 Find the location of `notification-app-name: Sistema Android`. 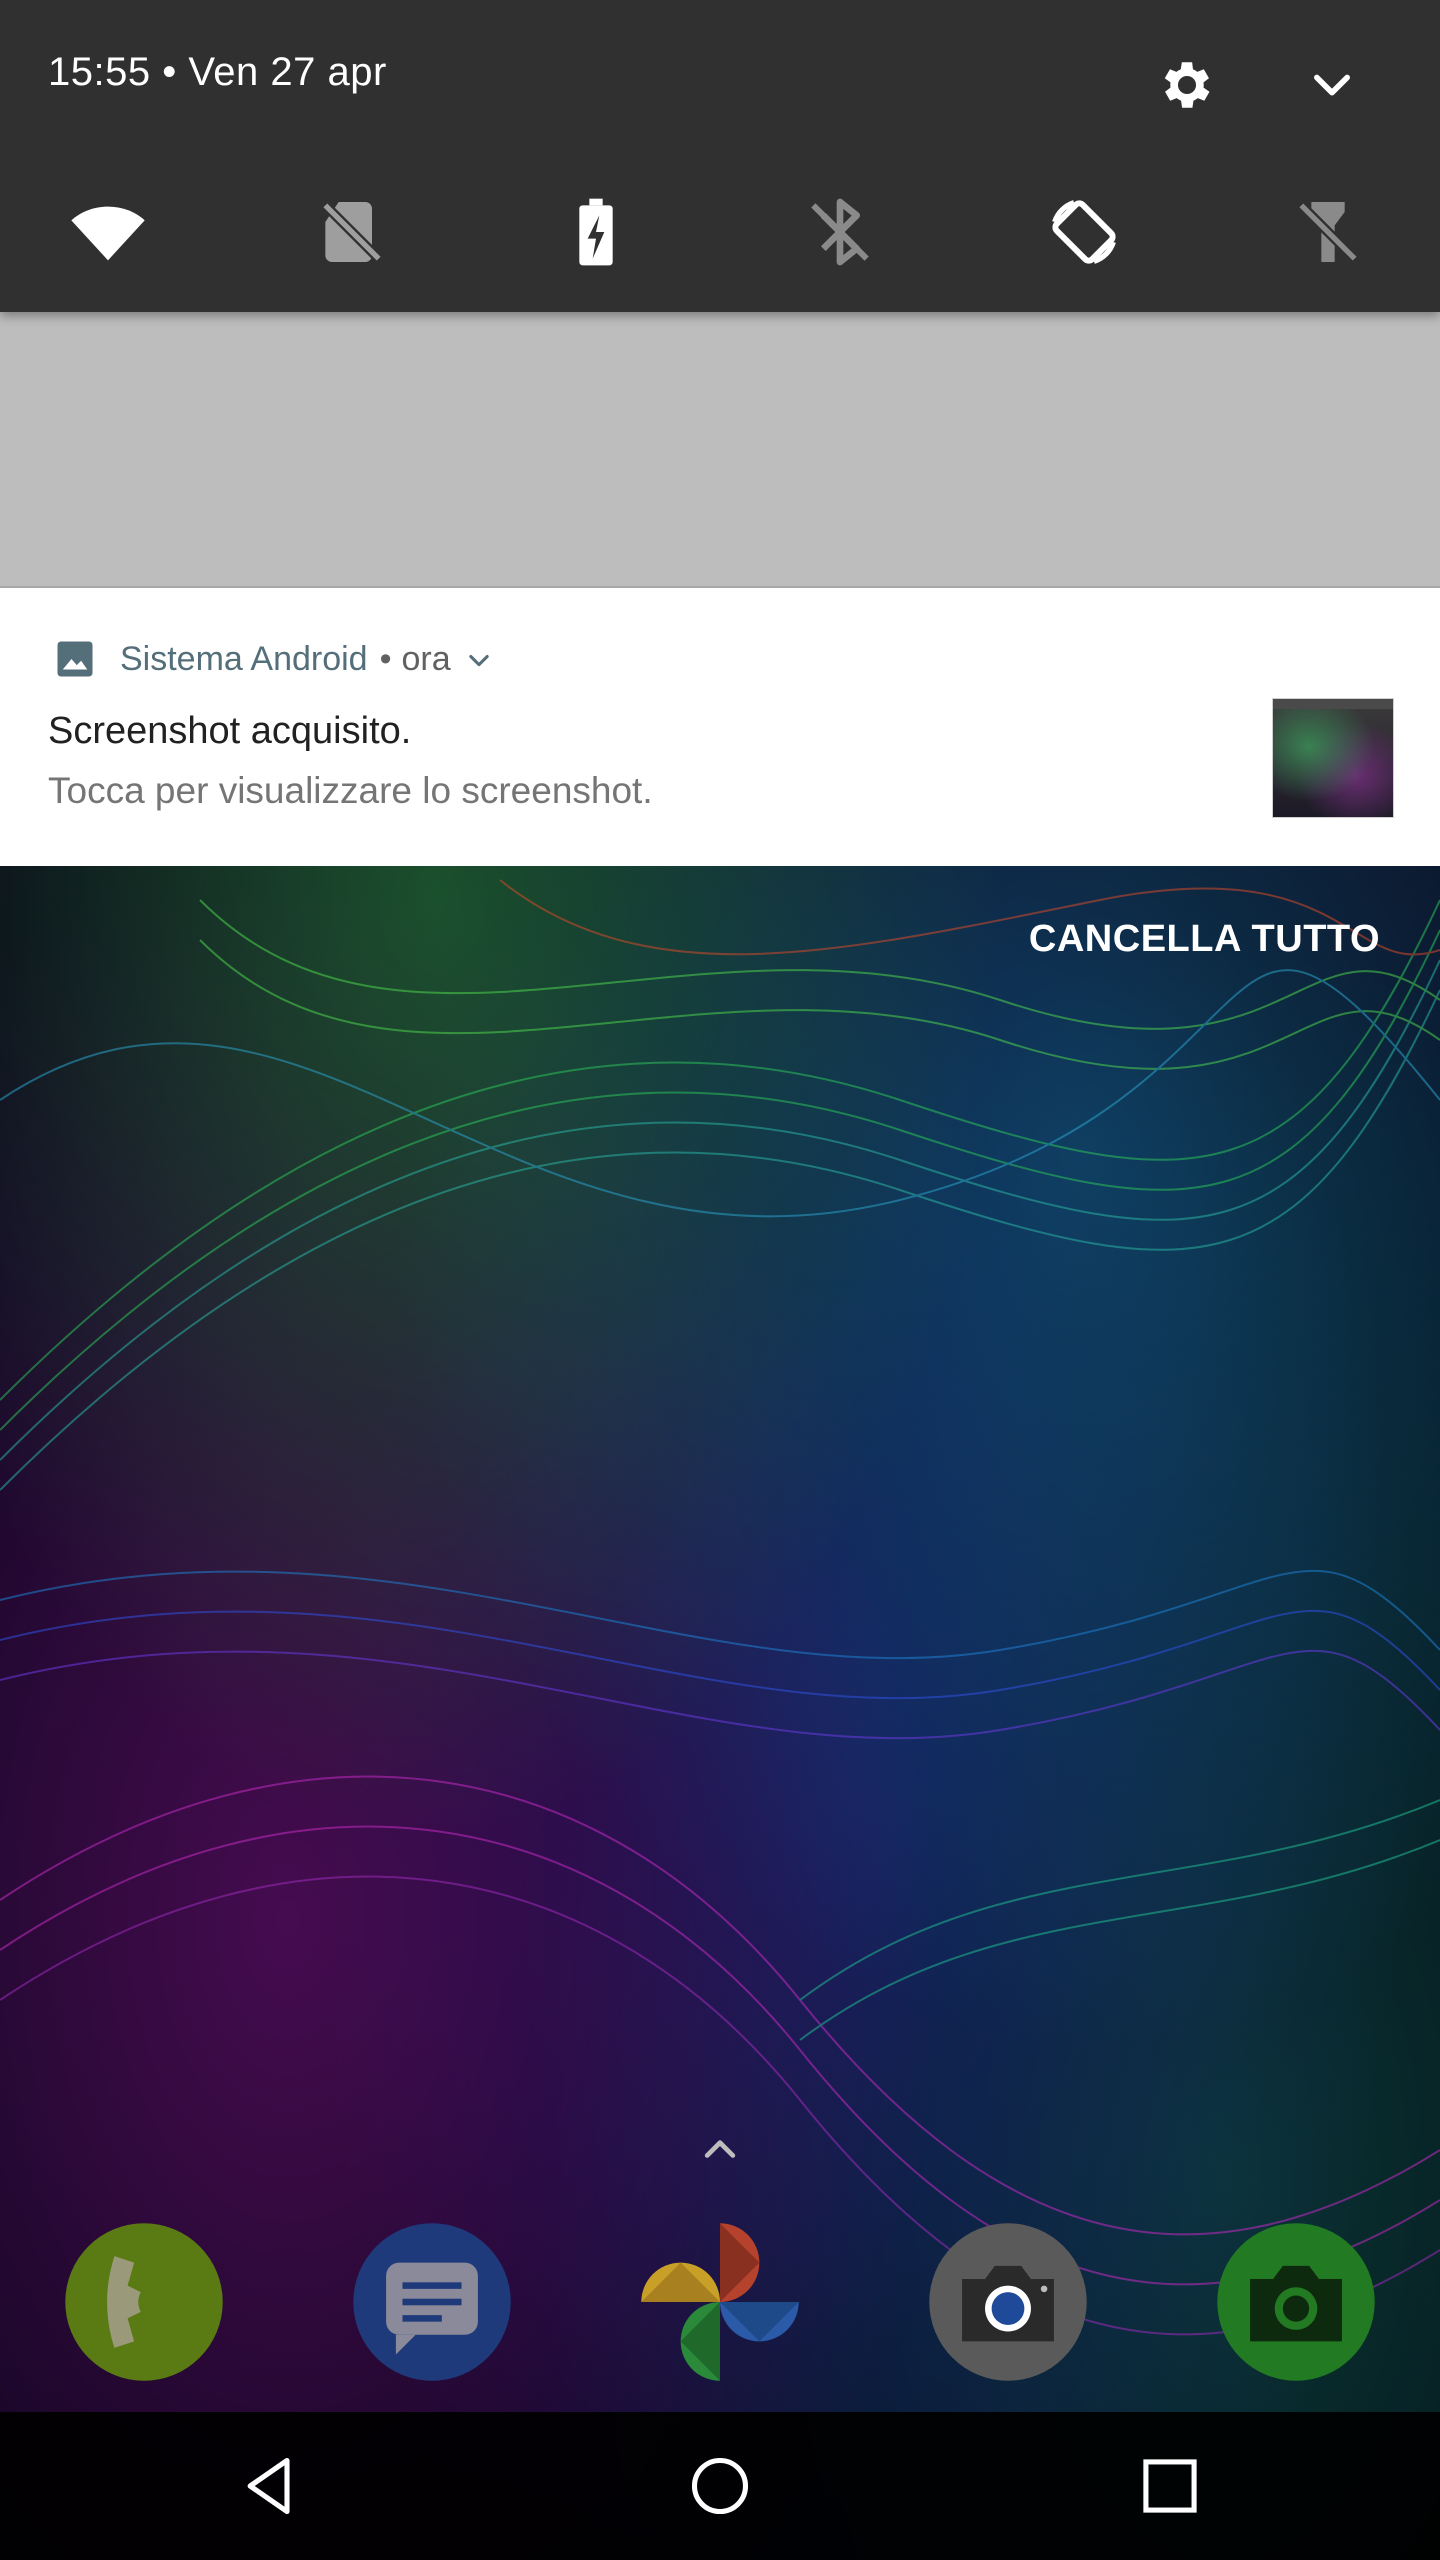

notification-app-name: Sistema Android is located at coordinates (244, 659).